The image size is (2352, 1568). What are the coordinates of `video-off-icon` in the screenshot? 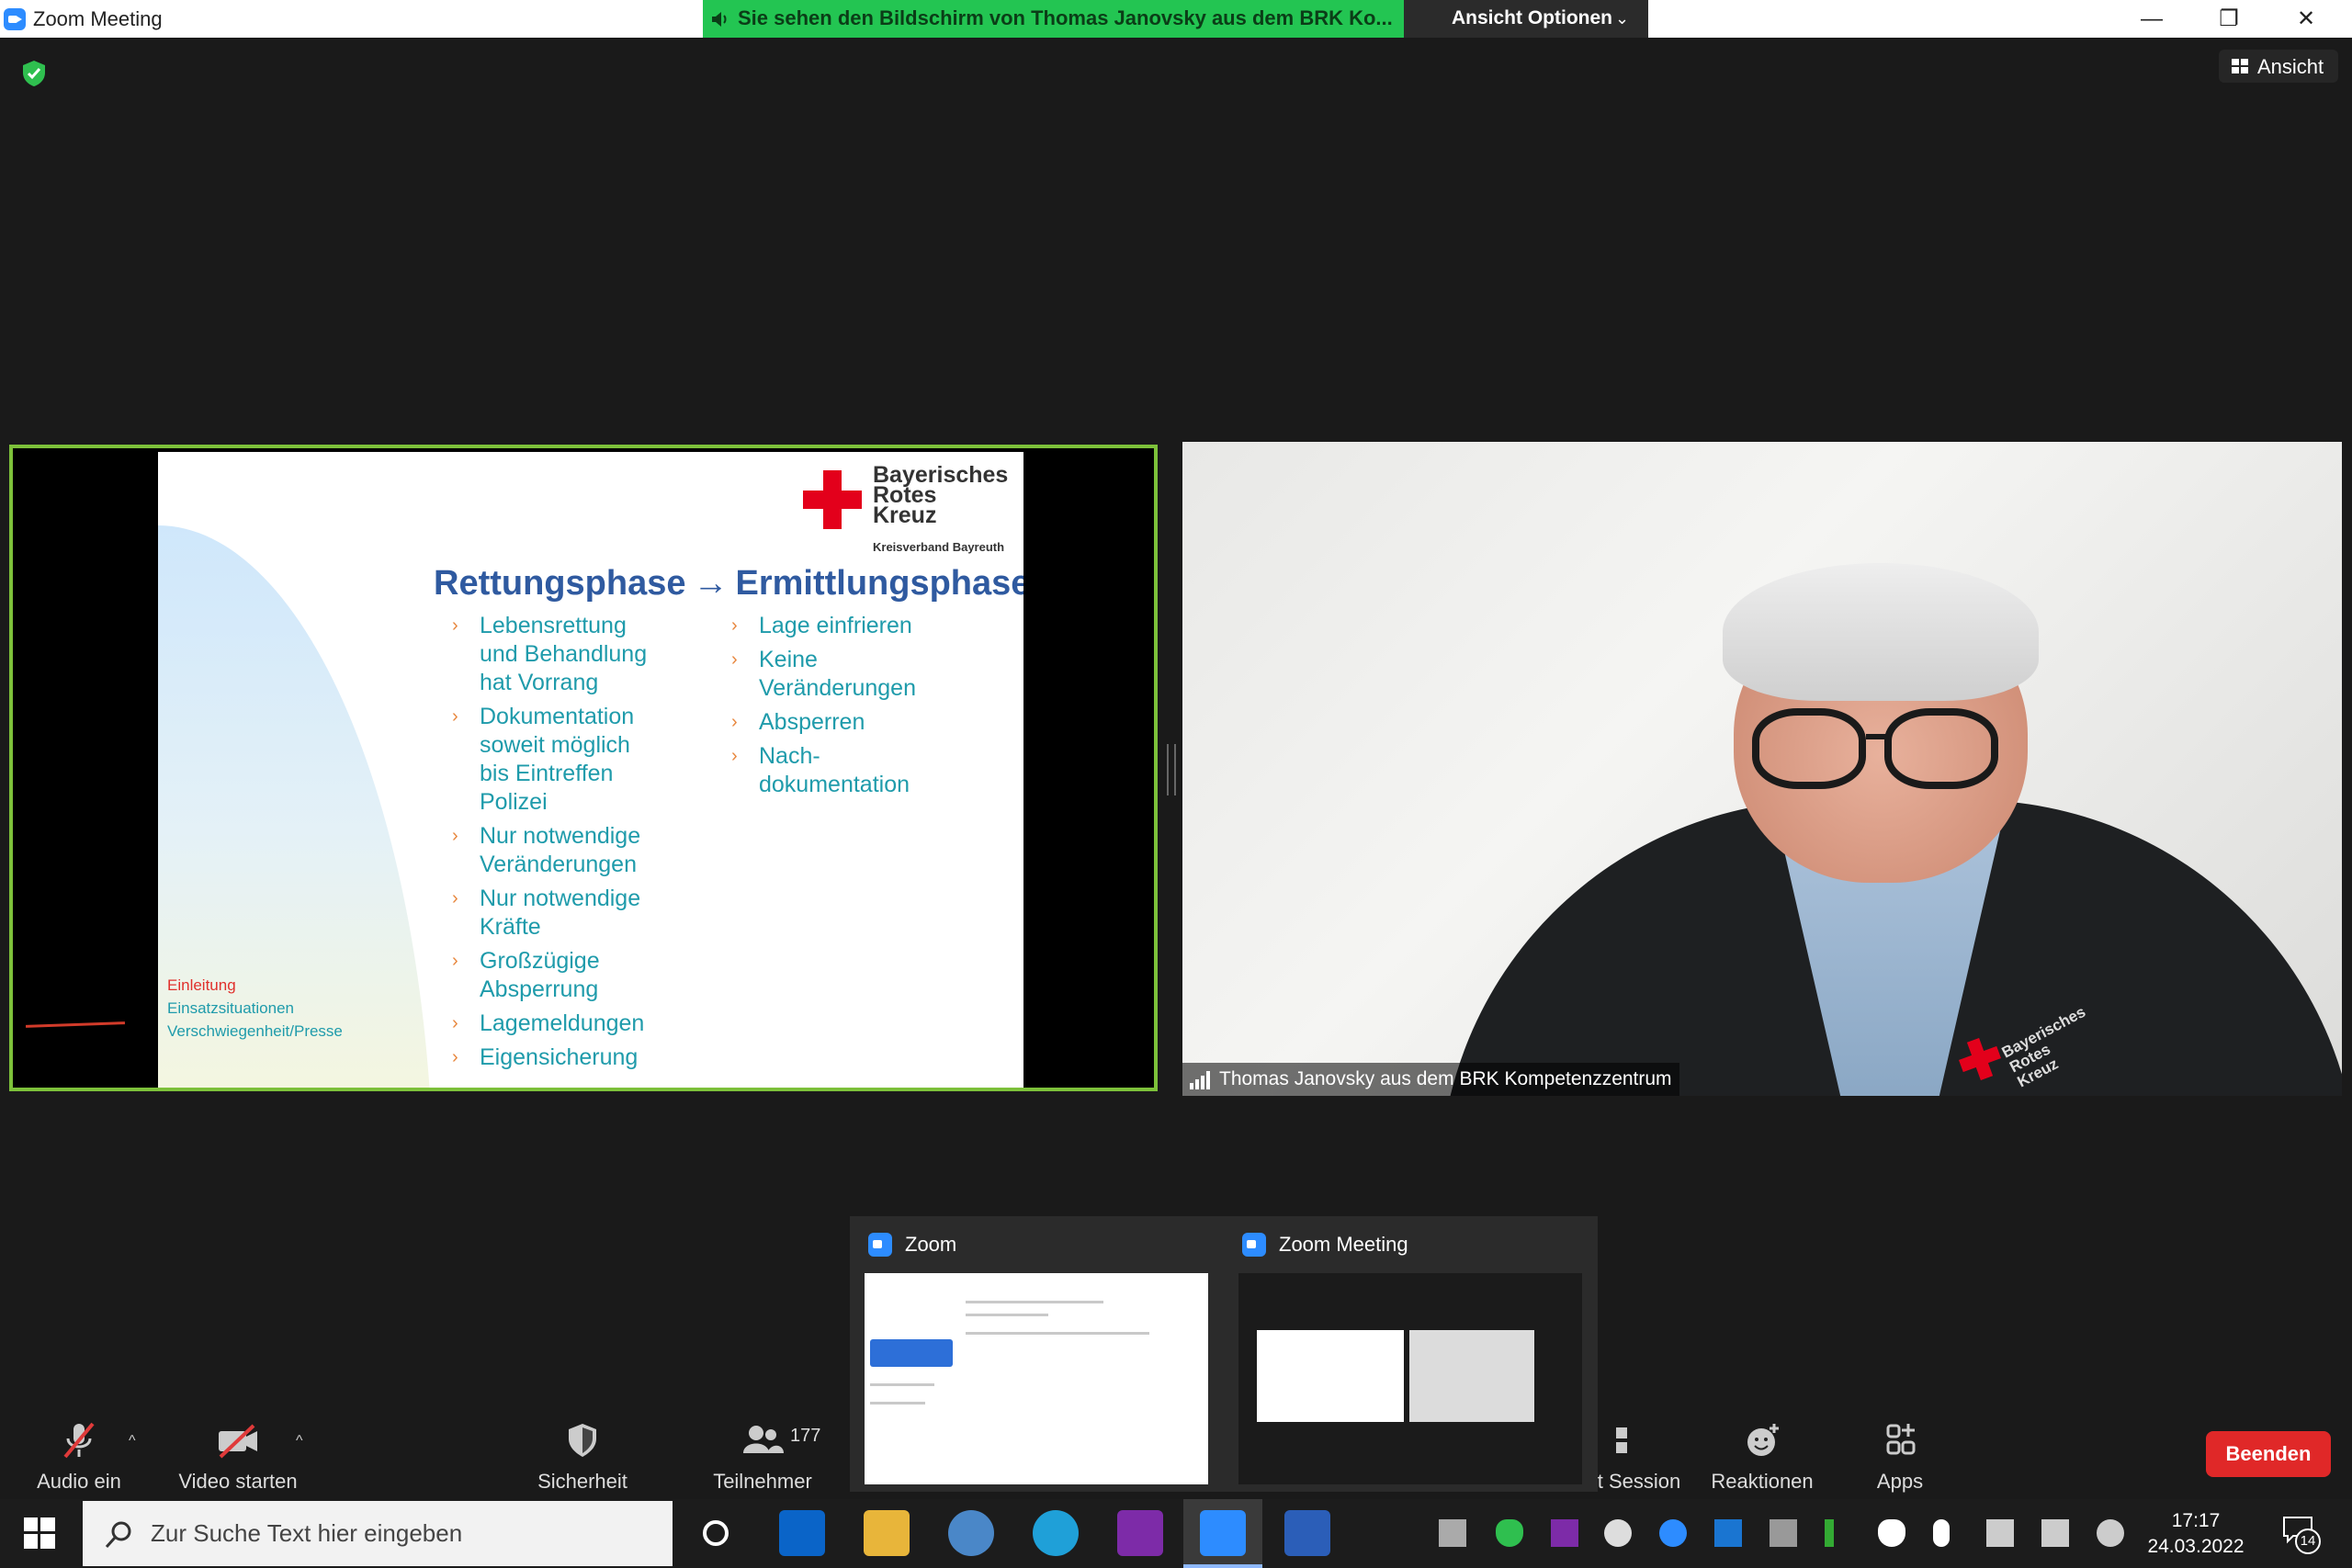 It's located at (238, 1441).